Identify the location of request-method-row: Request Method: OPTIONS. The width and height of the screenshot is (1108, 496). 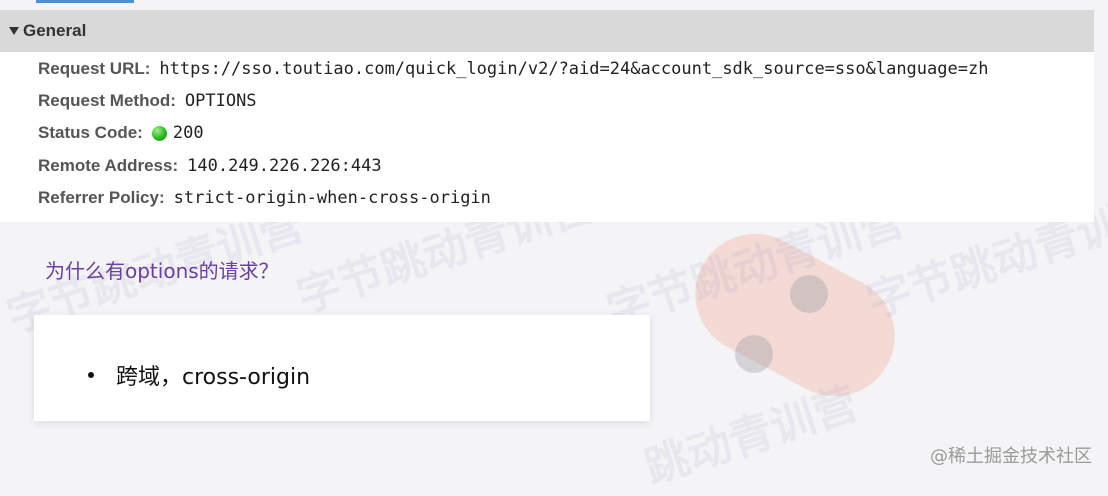
(147, 101).